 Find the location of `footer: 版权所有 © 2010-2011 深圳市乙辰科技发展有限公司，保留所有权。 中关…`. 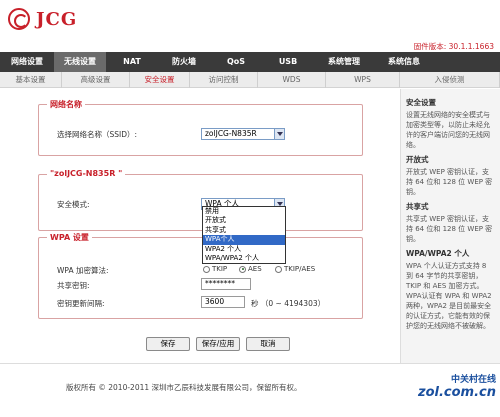

footer: 版权所有 © 2010-2011 深圳市乙辰科技发展有限公司，保留所有权。 中关… is located at coordinates (250, 390).